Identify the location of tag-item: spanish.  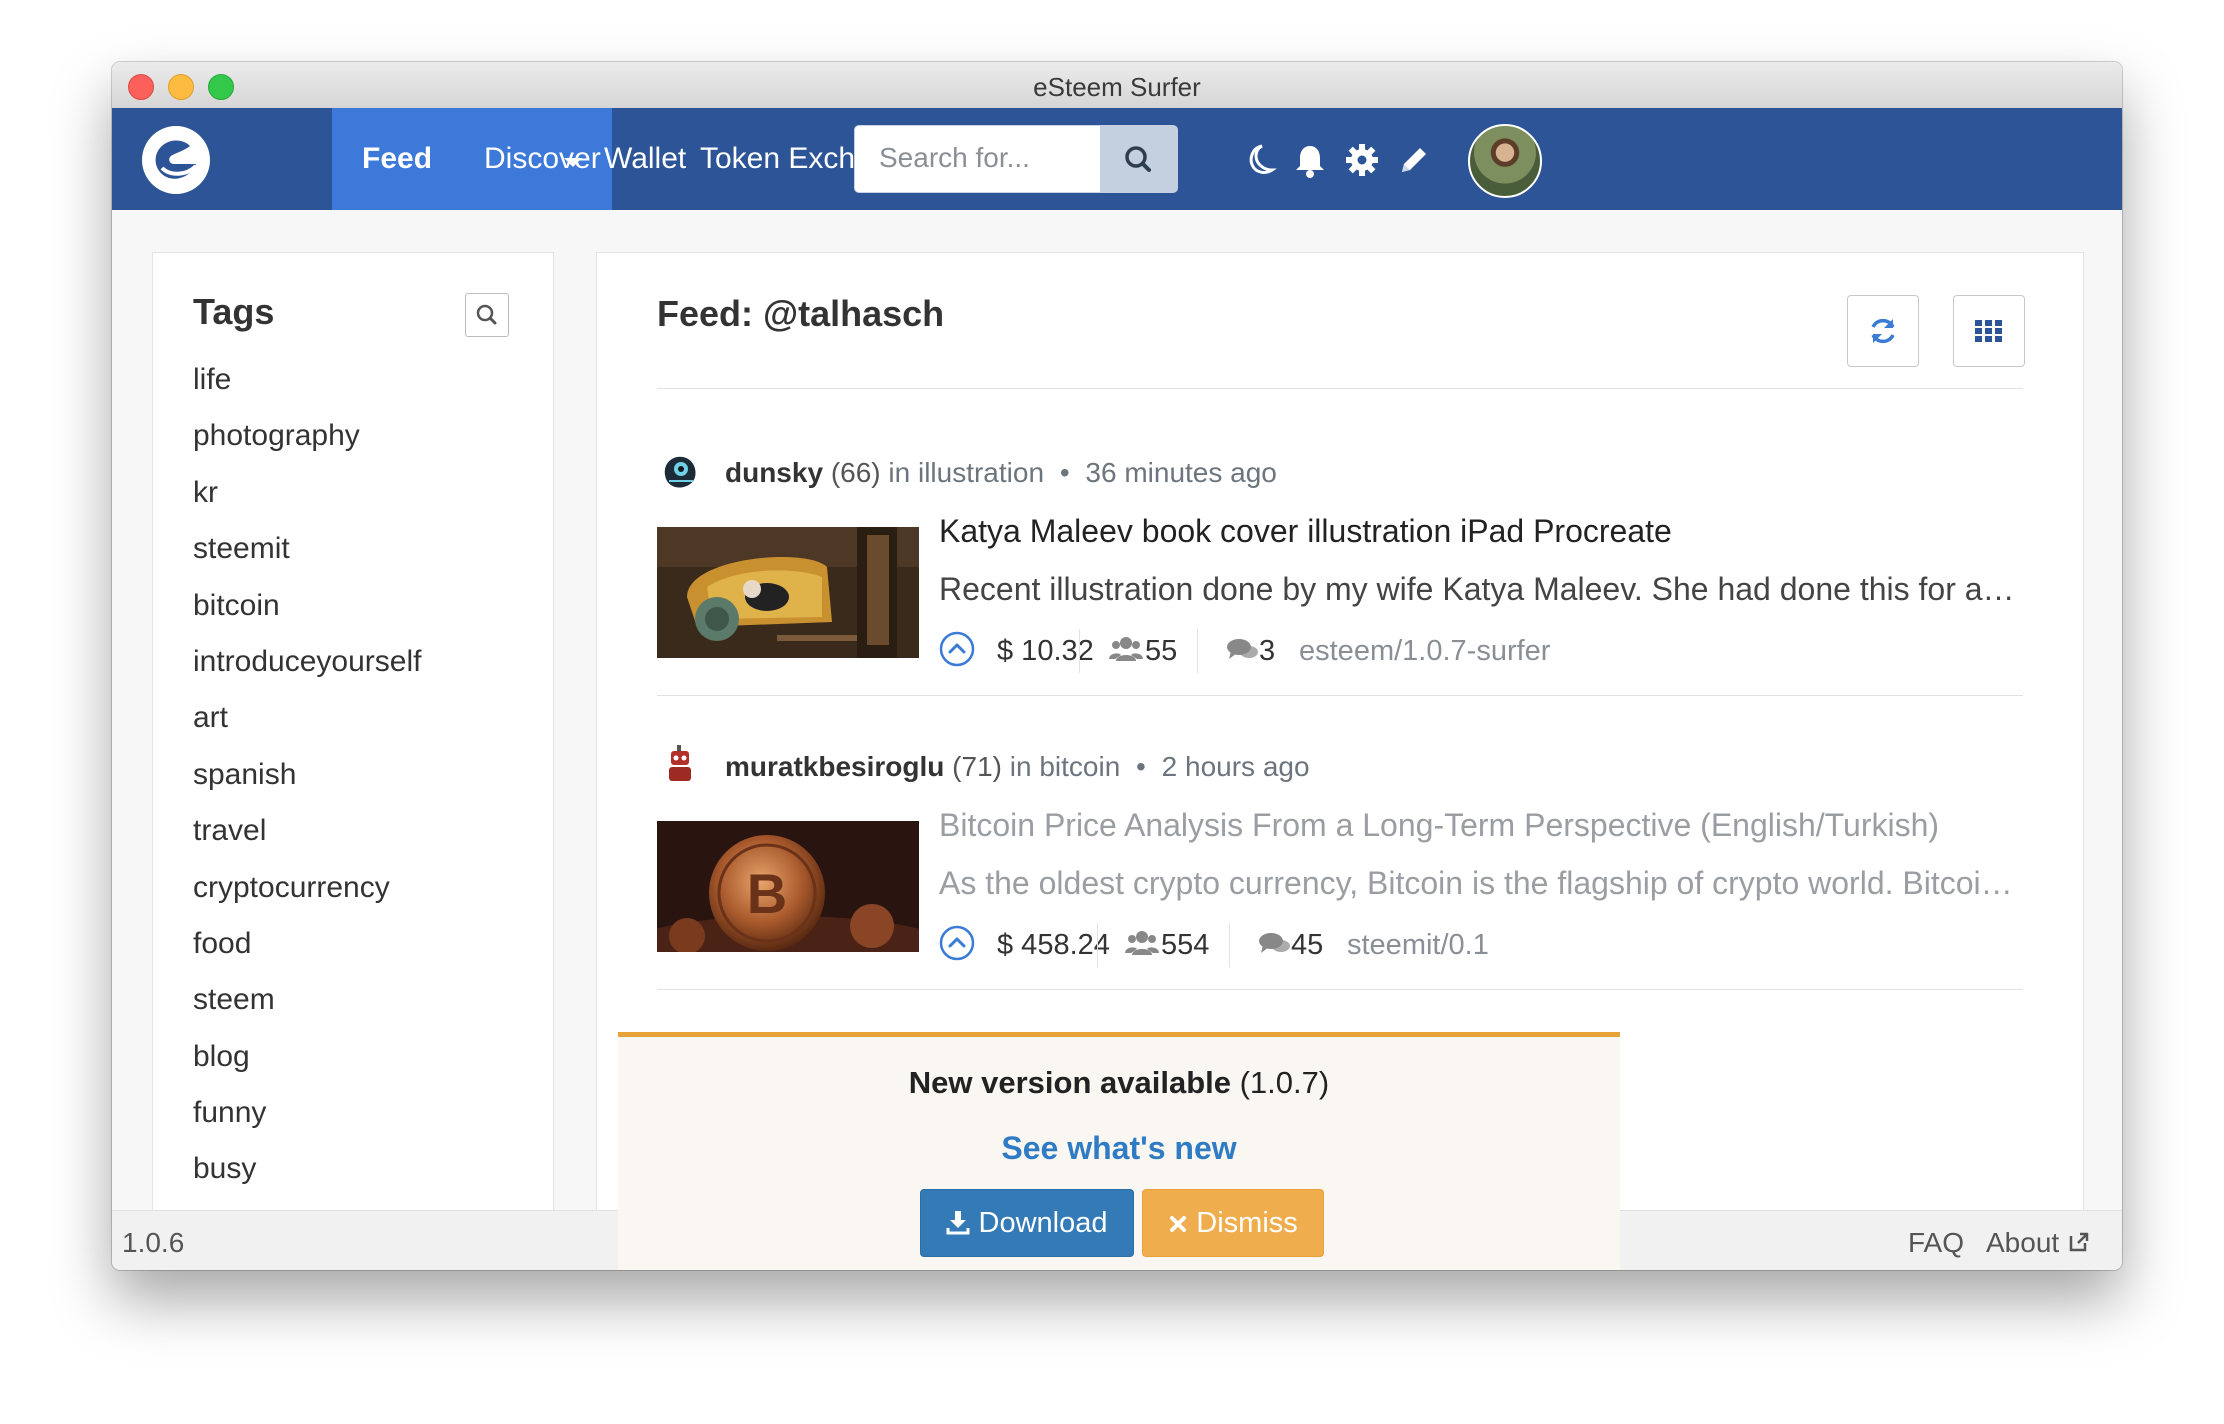
(307, 786).